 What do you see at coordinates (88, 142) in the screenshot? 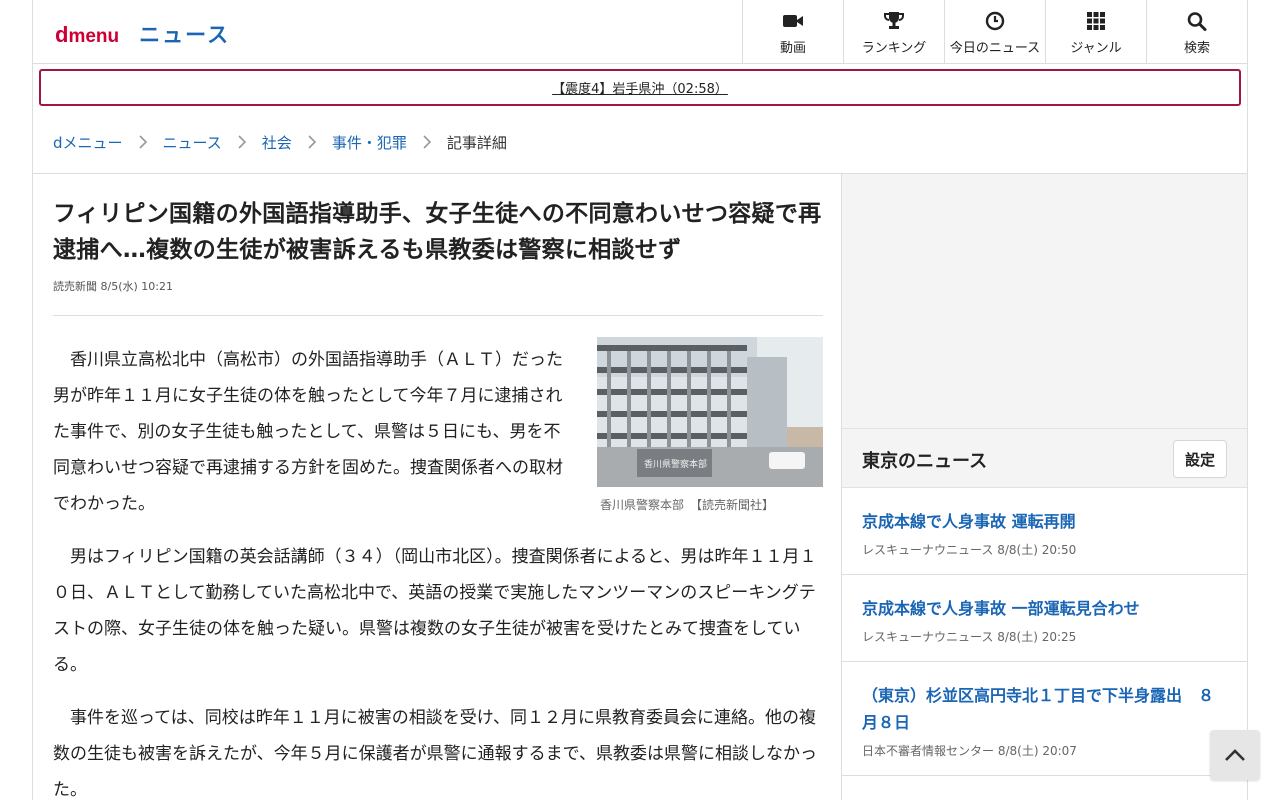
I see `breadcrumb-dmenu: dメニュー` at bounding box center [88, 142].